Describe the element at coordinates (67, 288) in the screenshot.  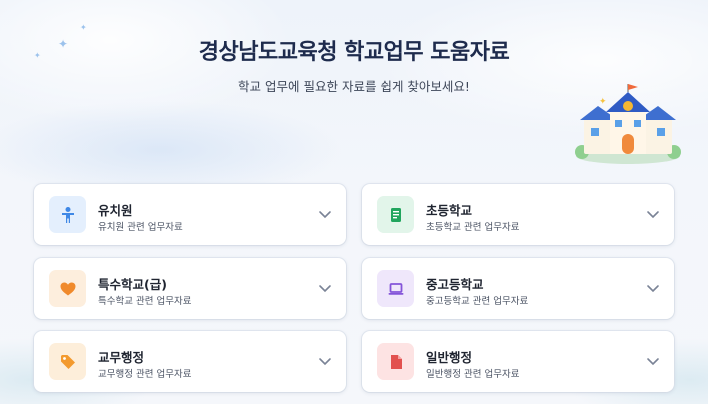
I see `heart-icon` at that location.